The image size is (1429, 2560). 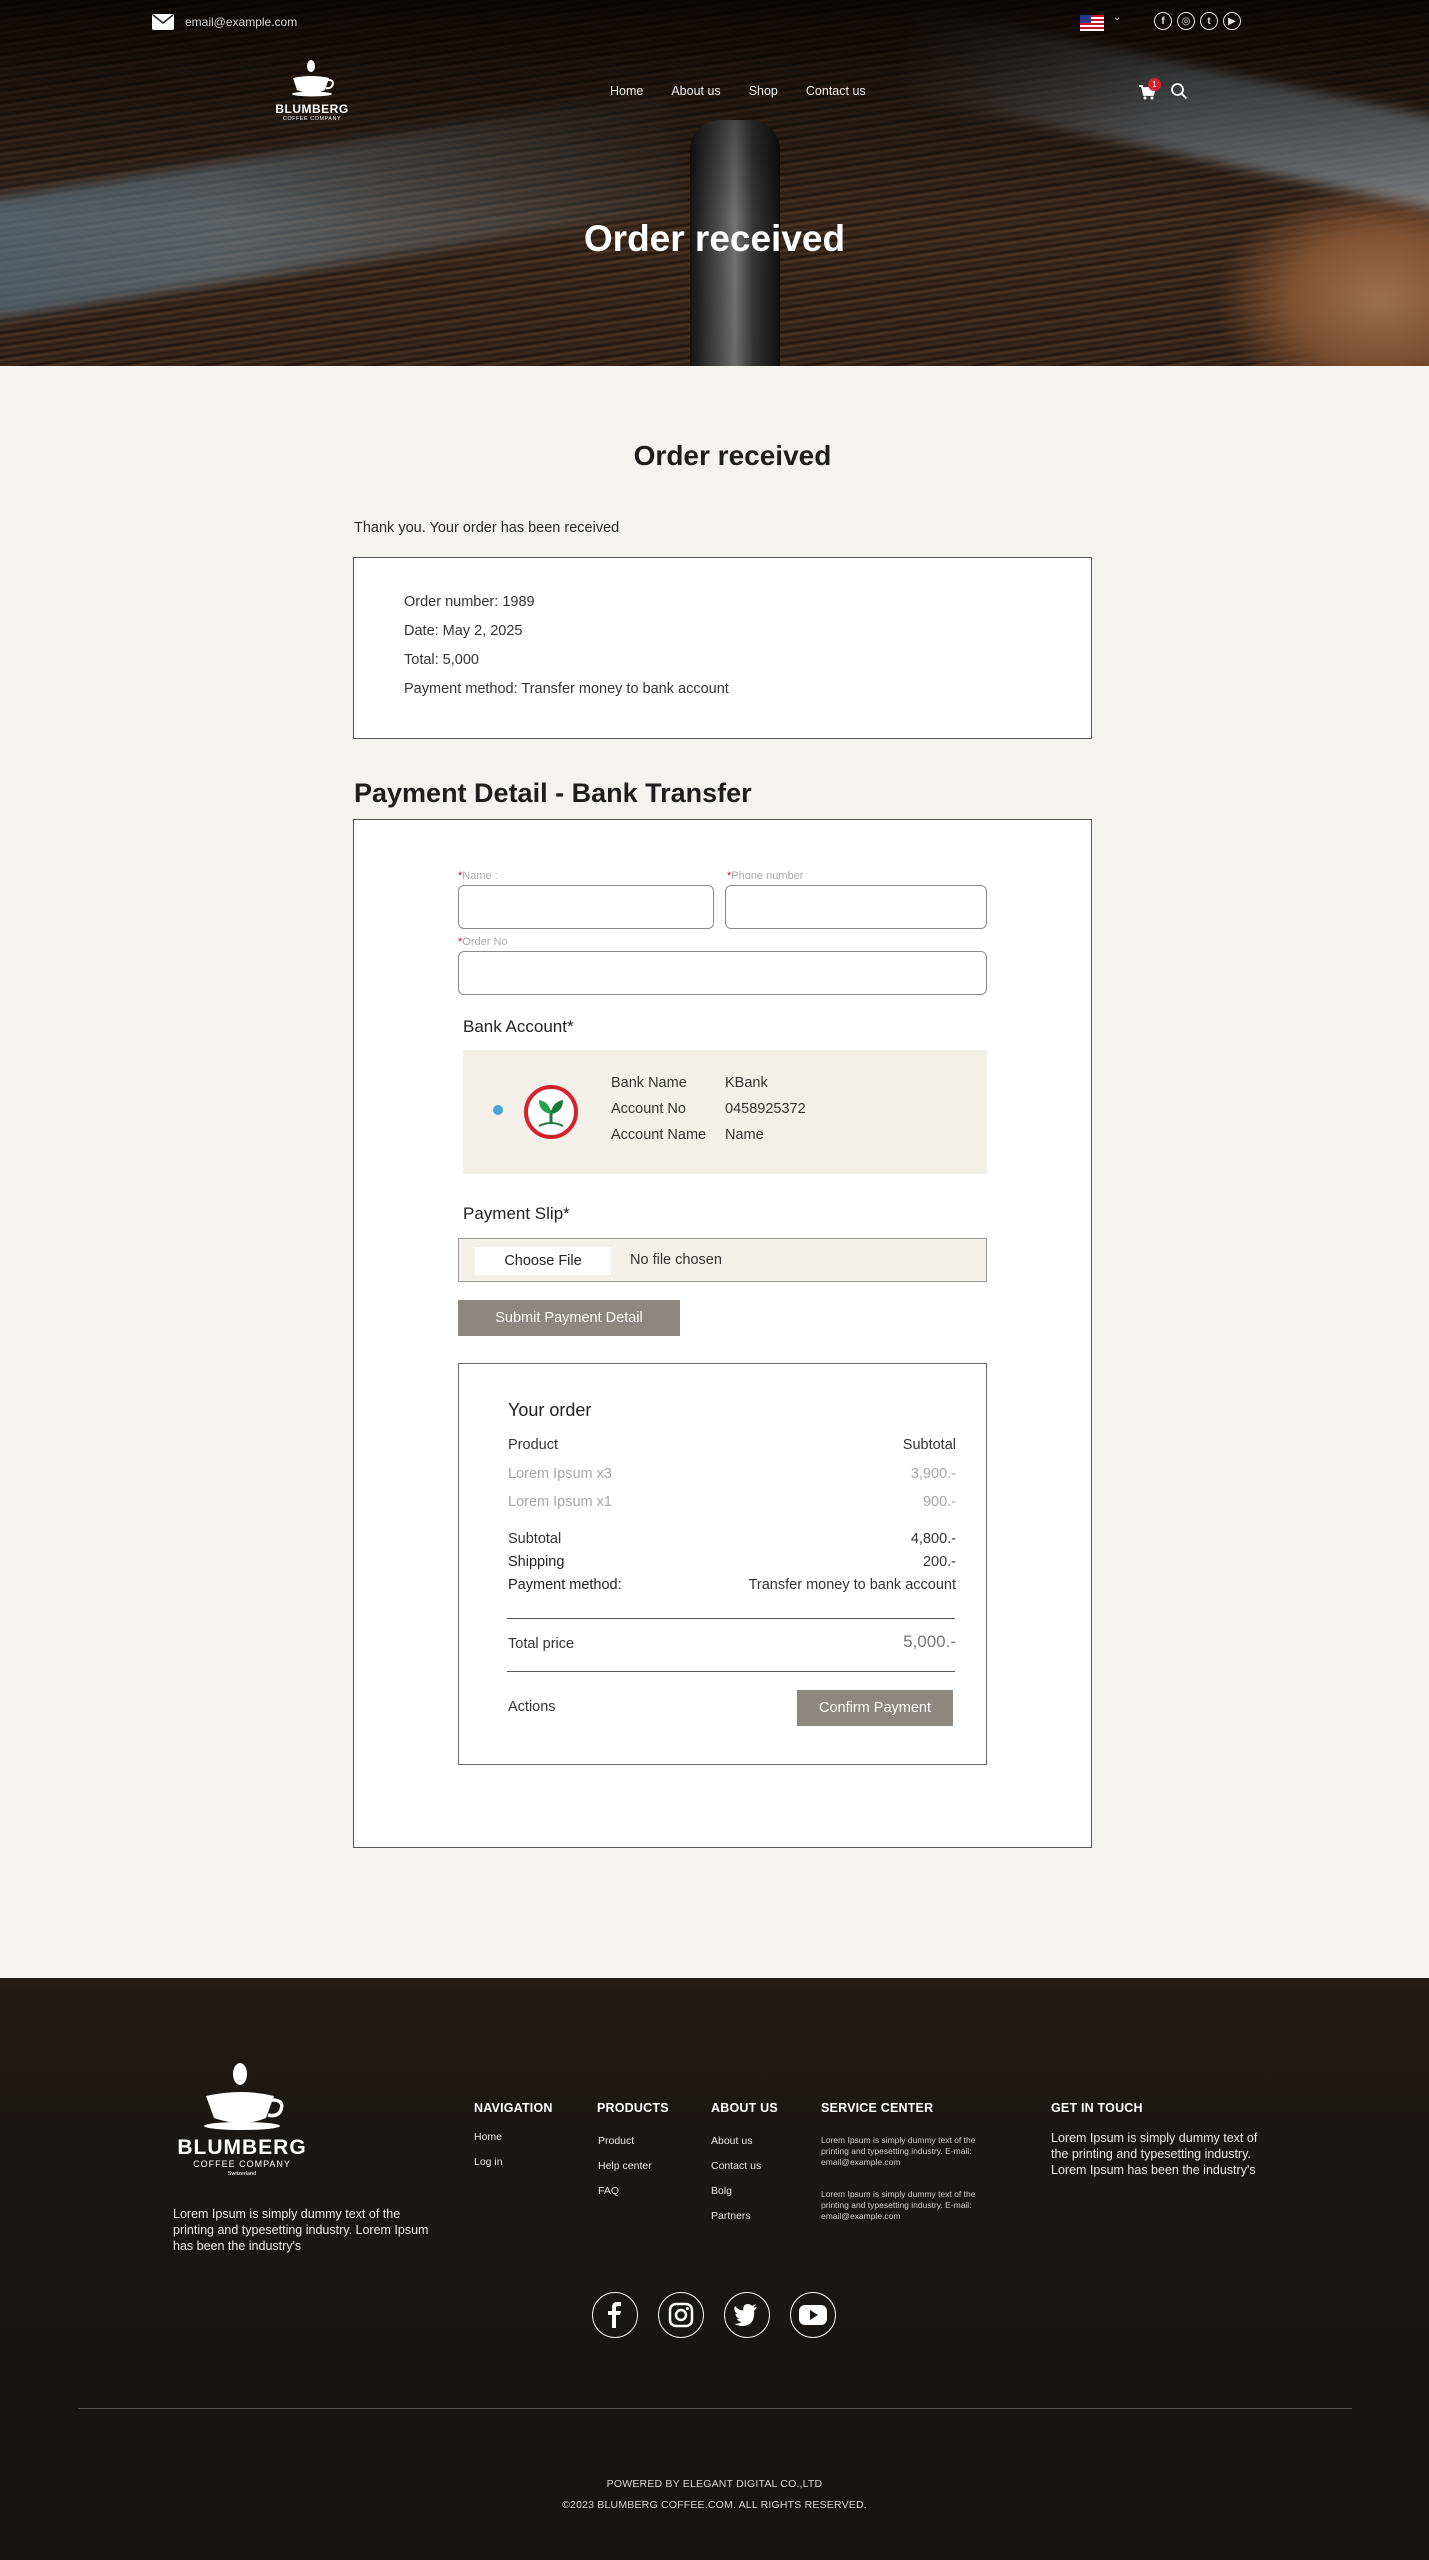 I want to click on choose-file-button: Choose File, so click(x=543, y=1261).